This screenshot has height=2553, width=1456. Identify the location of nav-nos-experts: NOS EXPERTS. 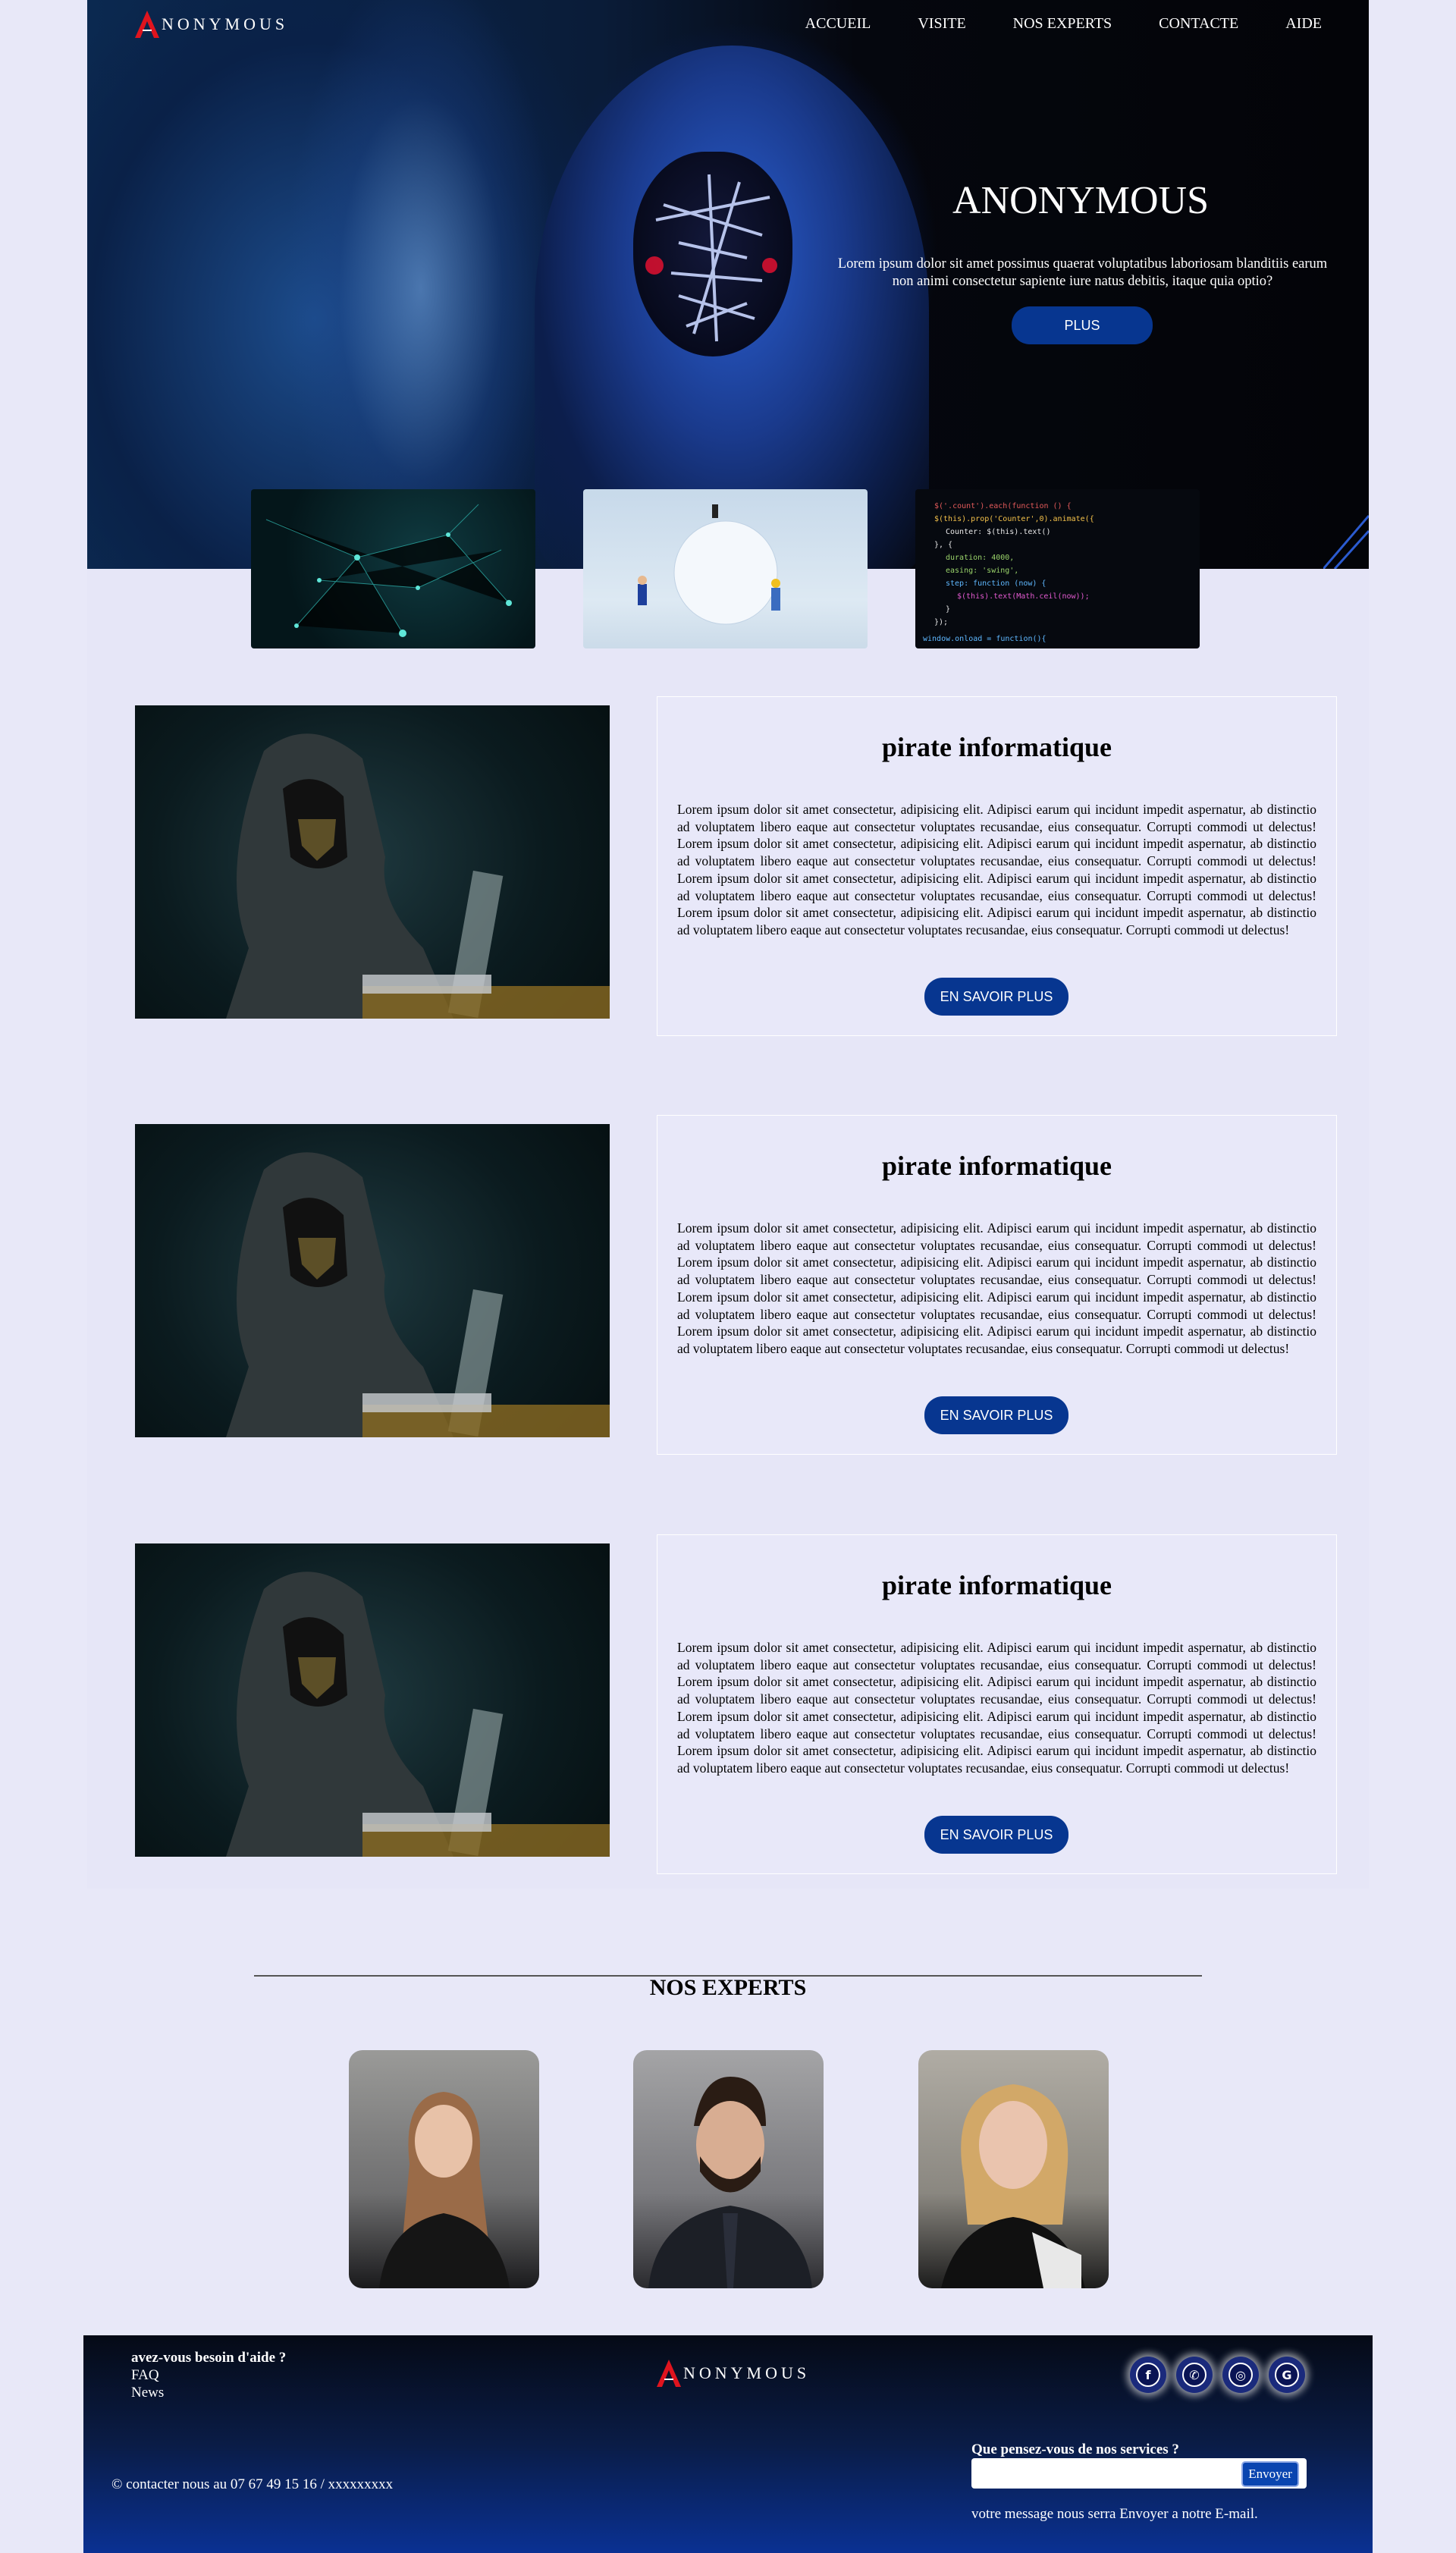
(1062, 24).